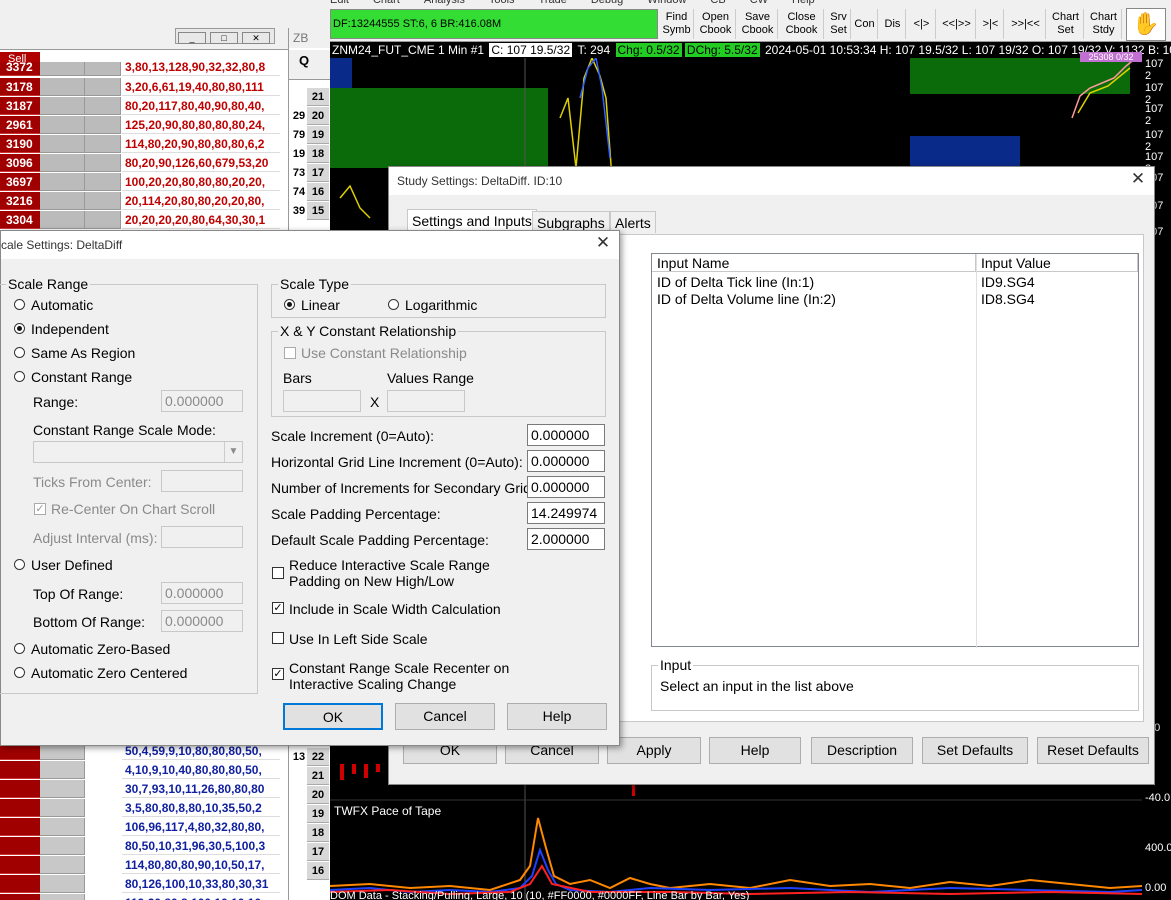  What do you see at coordinates (309, 757) in the screenshot?
I see `zb-row: 13 22` at bounding box center [309, 757].